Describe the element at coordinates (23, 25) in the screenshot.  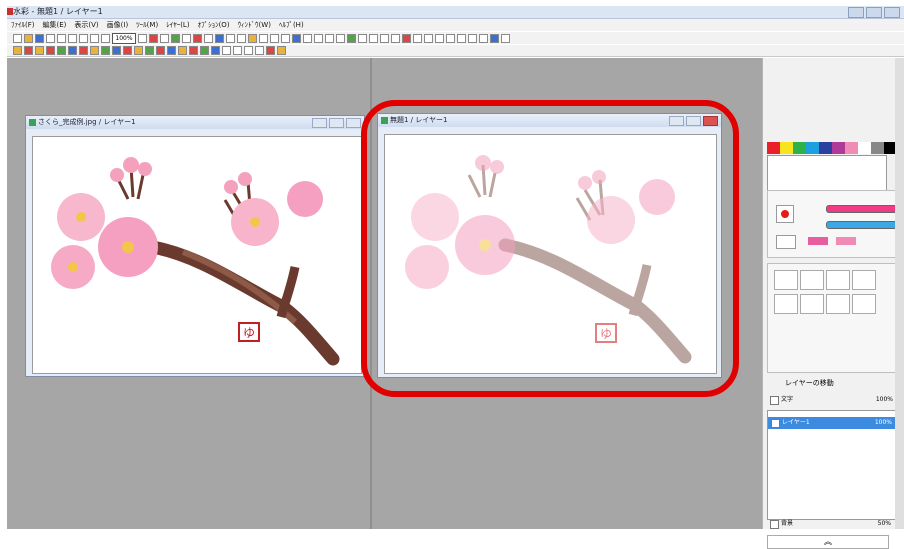
I see `menu-file: ﾌｧｲﾙ(F)` at that location.